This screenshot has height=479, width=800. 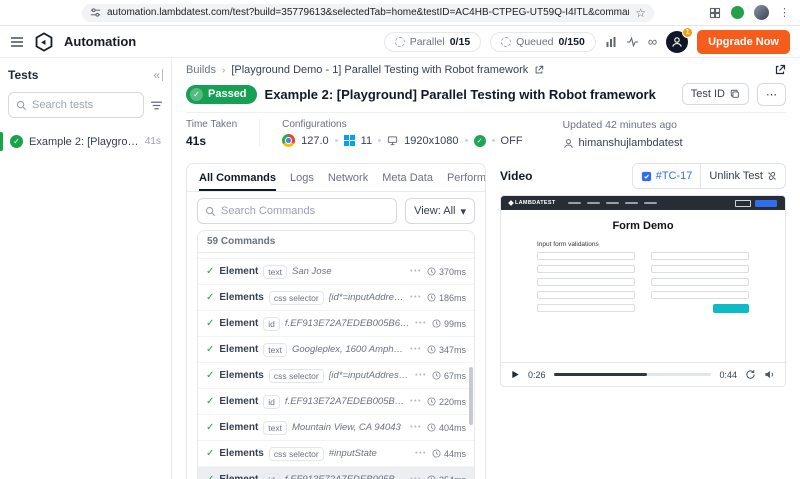 I want to click on breadcrumb-builds-link: Builds, so click(x=201, y=70).